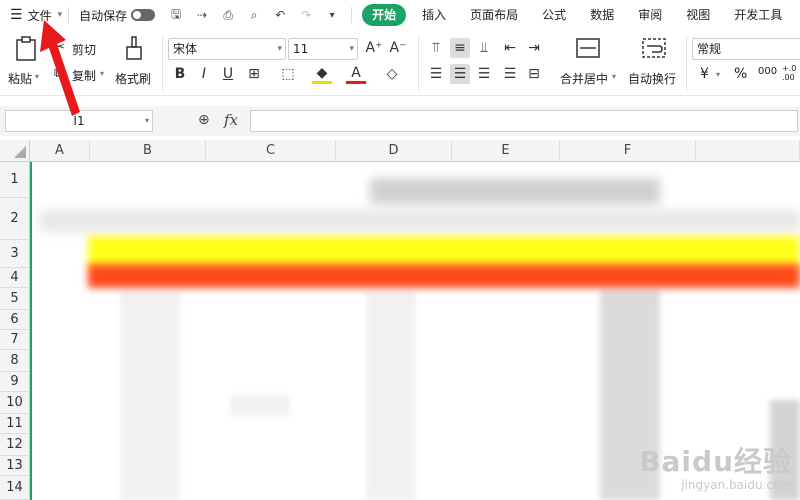 The width and height of the screenshot is (800, 500). I want to click on column-header-b: B, so click(148, 151).